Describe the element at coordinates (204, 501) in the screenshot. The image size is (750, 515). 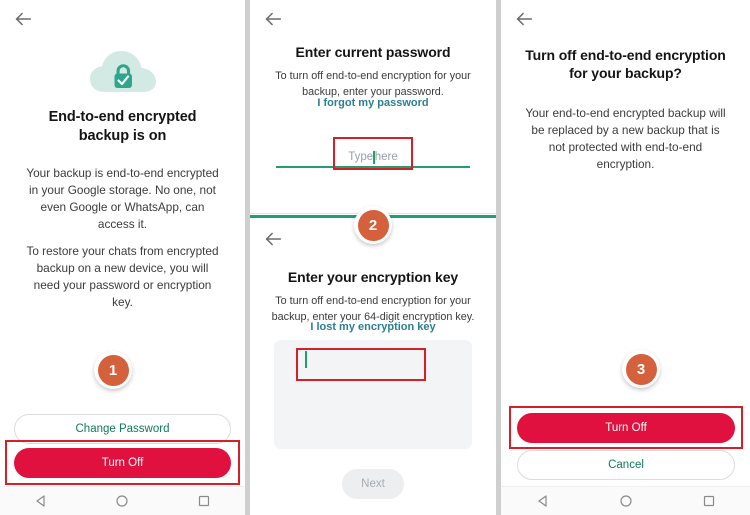
I see `nav-recents-icon` at that location.